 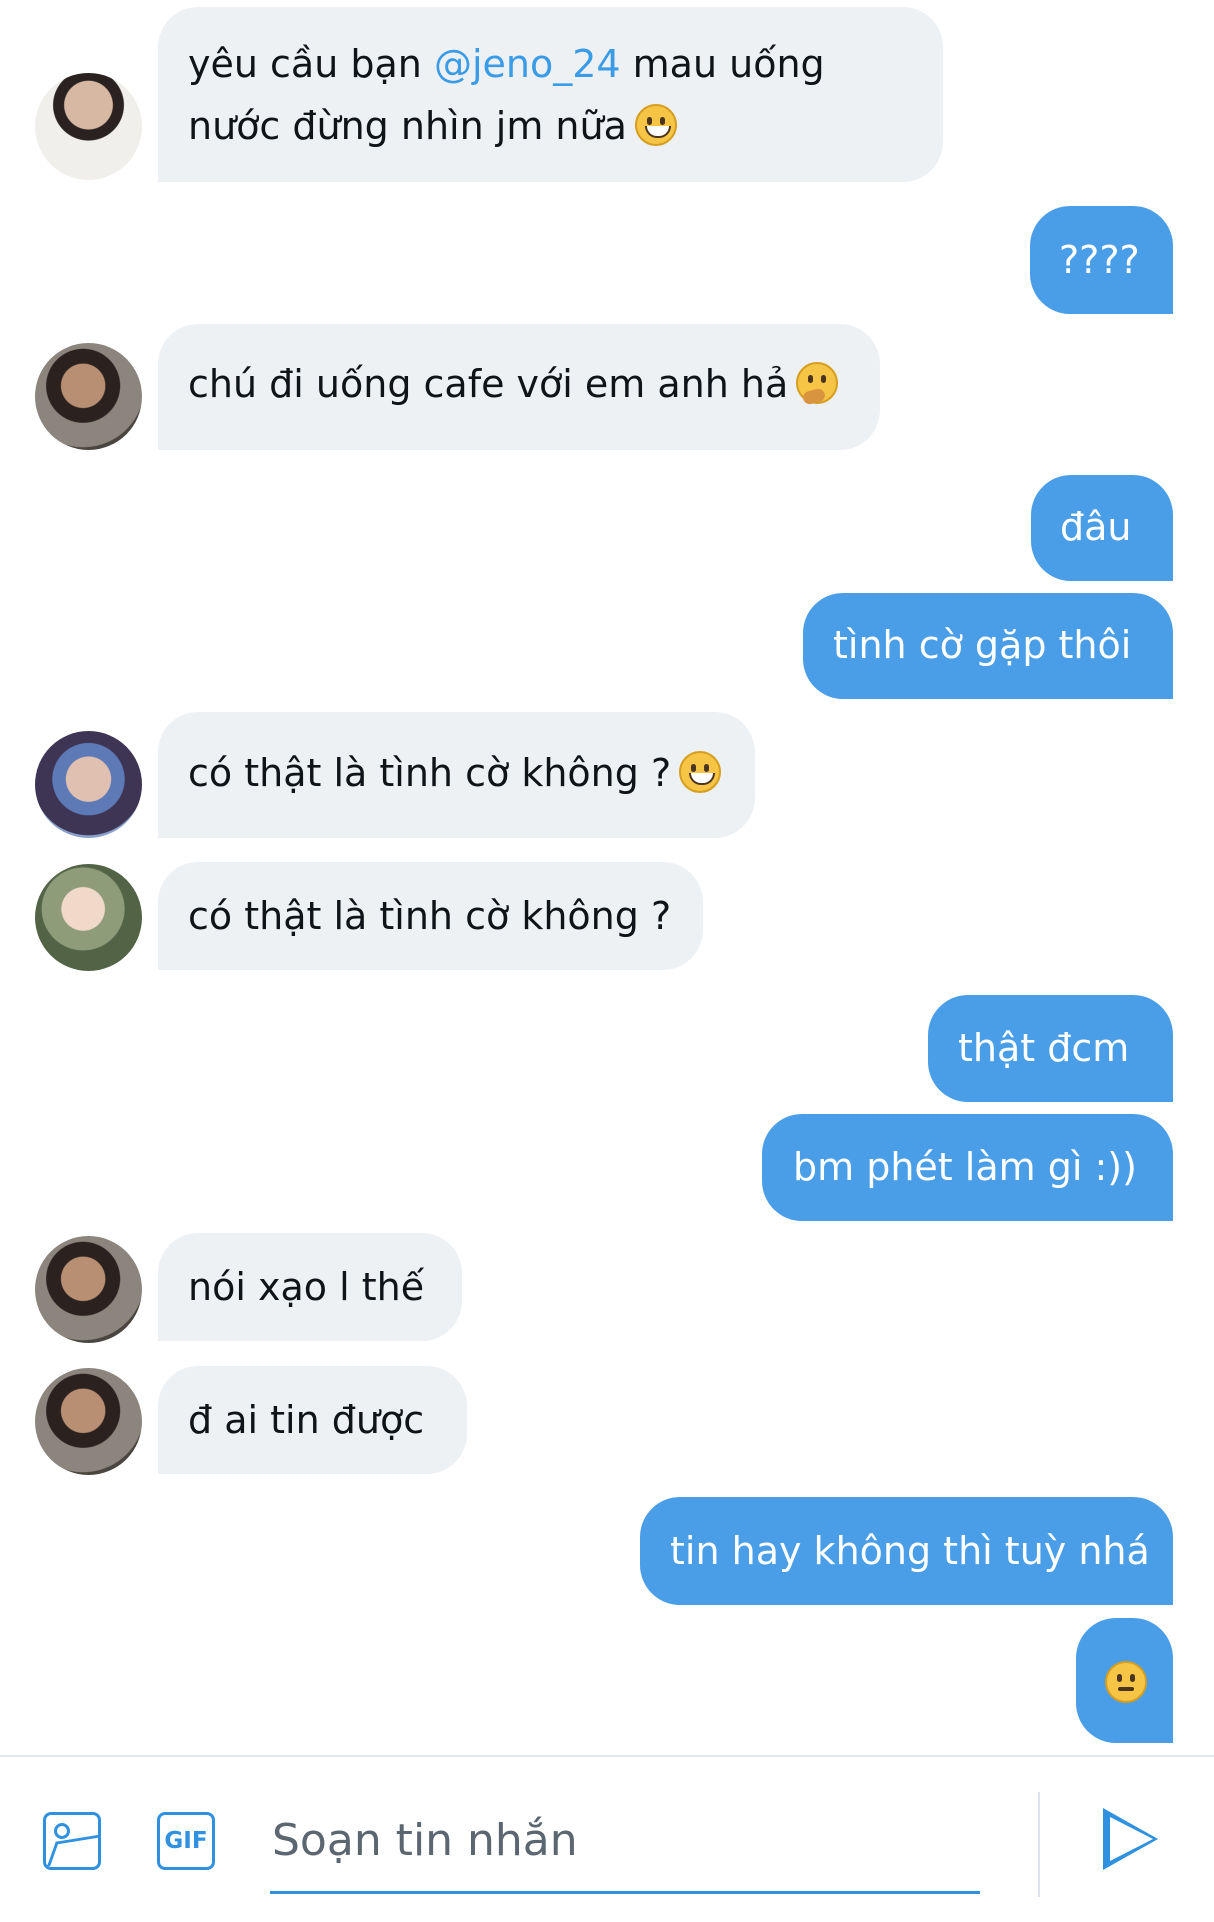 I want to click on message-bubble-outgoing: bm phét làm gì :)), so click(x=967, y=1167).